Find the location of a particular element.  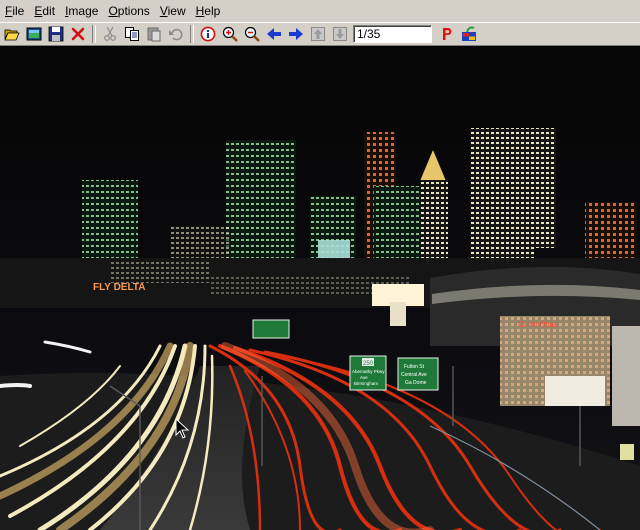

menu-file: File is located at coordinates (14, 11).